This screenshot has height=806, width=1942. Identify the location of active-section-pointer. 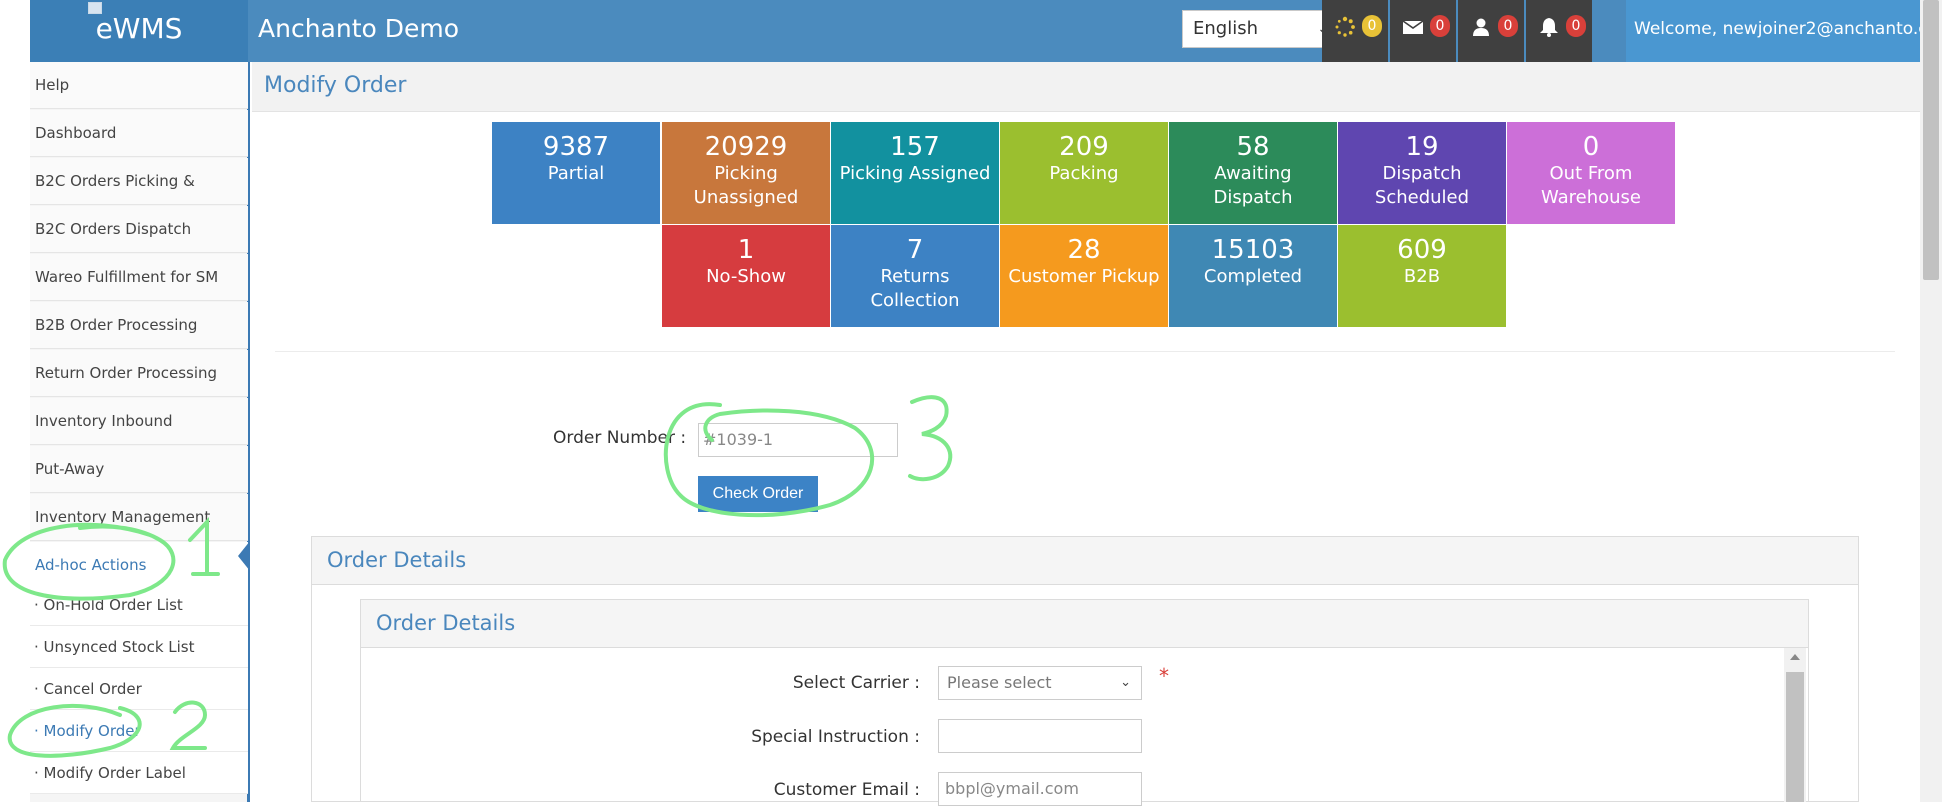
(244, 556).